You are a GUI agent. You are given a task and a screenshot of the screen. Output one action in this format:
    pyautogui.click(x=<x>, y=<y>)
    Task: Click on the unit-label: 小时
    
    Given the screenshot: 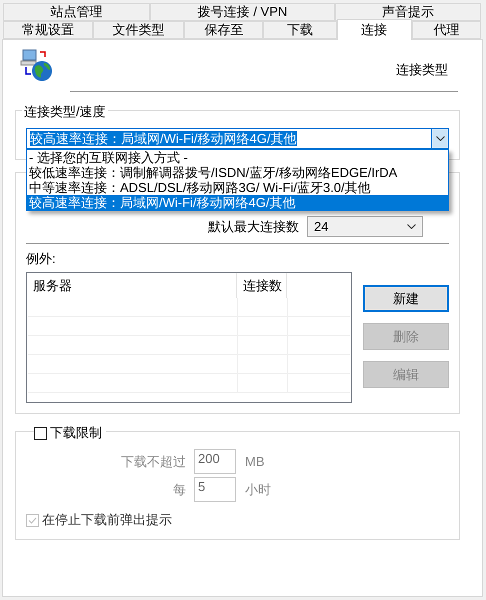 What is the action you would take?
    pyautogui.click(x=258, y=489)
    